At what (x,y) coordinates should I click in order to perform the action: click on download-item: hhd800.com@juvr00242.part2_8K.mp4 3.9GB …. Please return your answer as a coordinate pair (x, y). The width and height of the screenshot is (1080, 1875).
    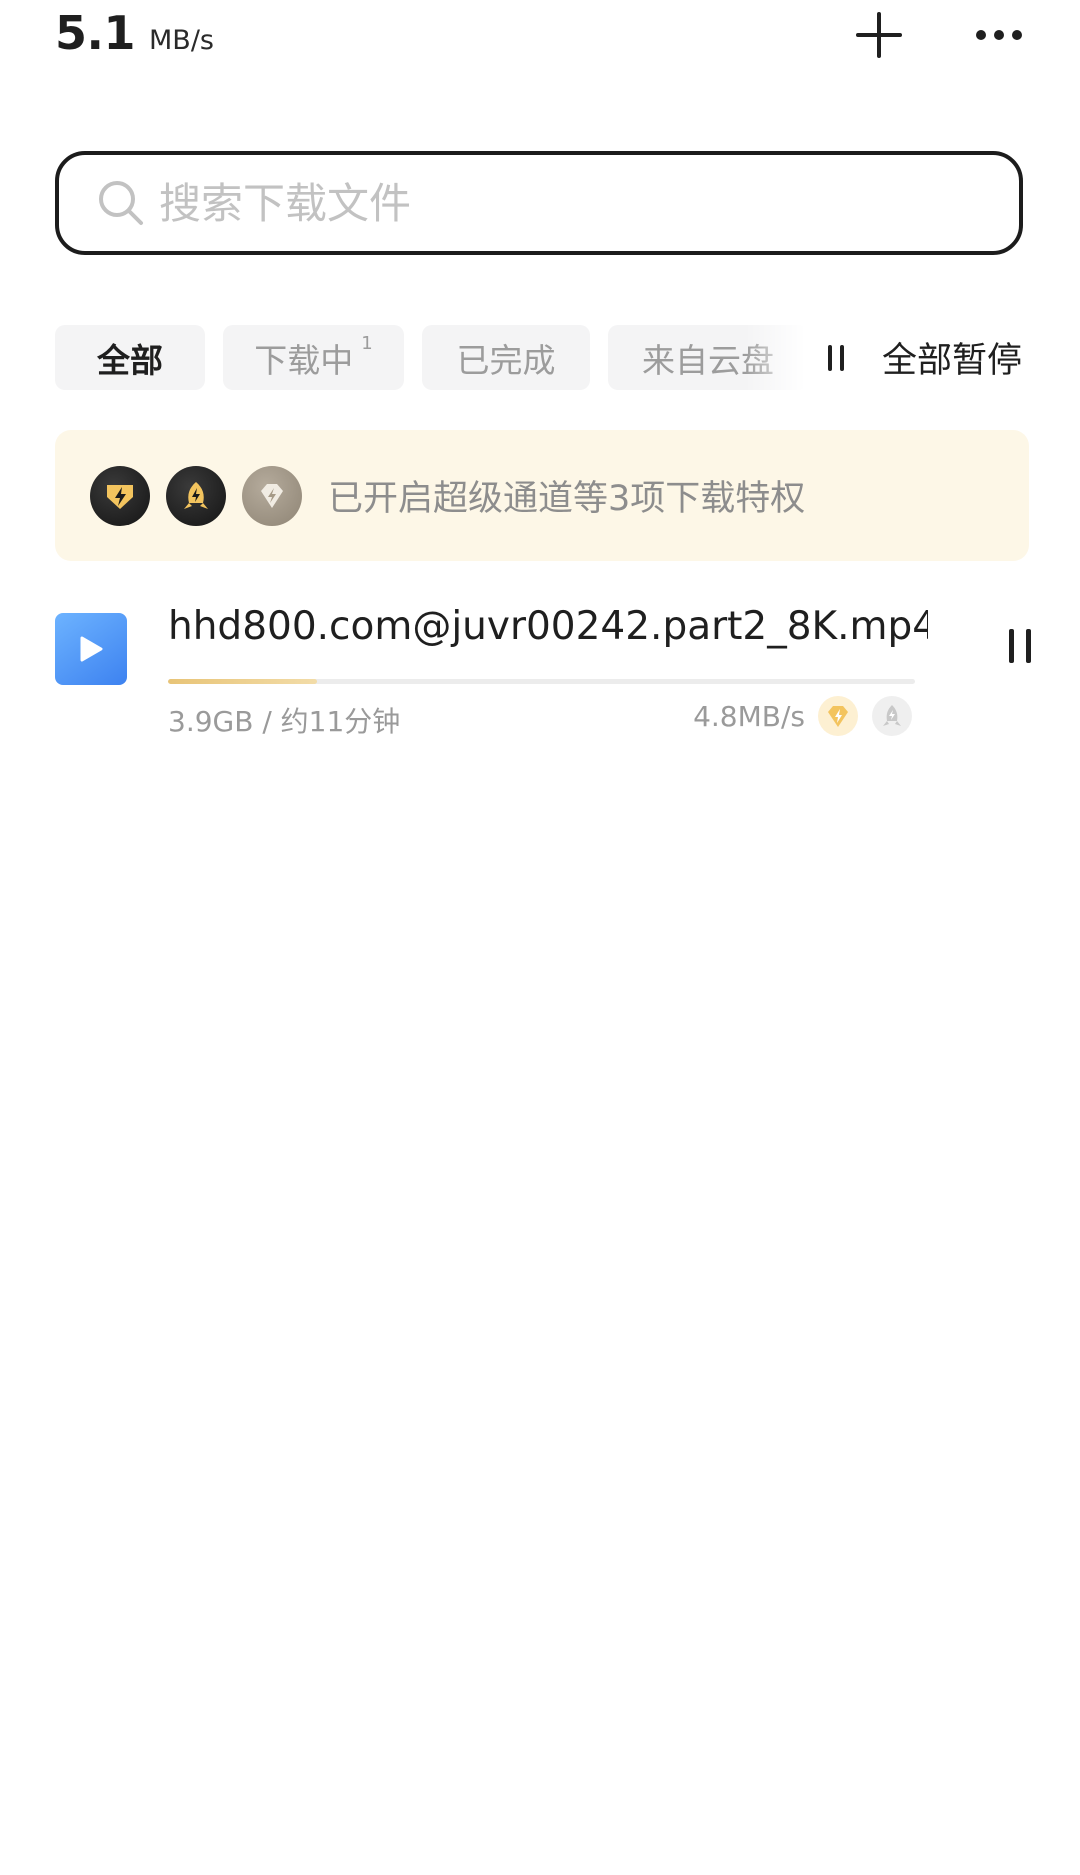
    Looking at the image, I should click on (540, 676).